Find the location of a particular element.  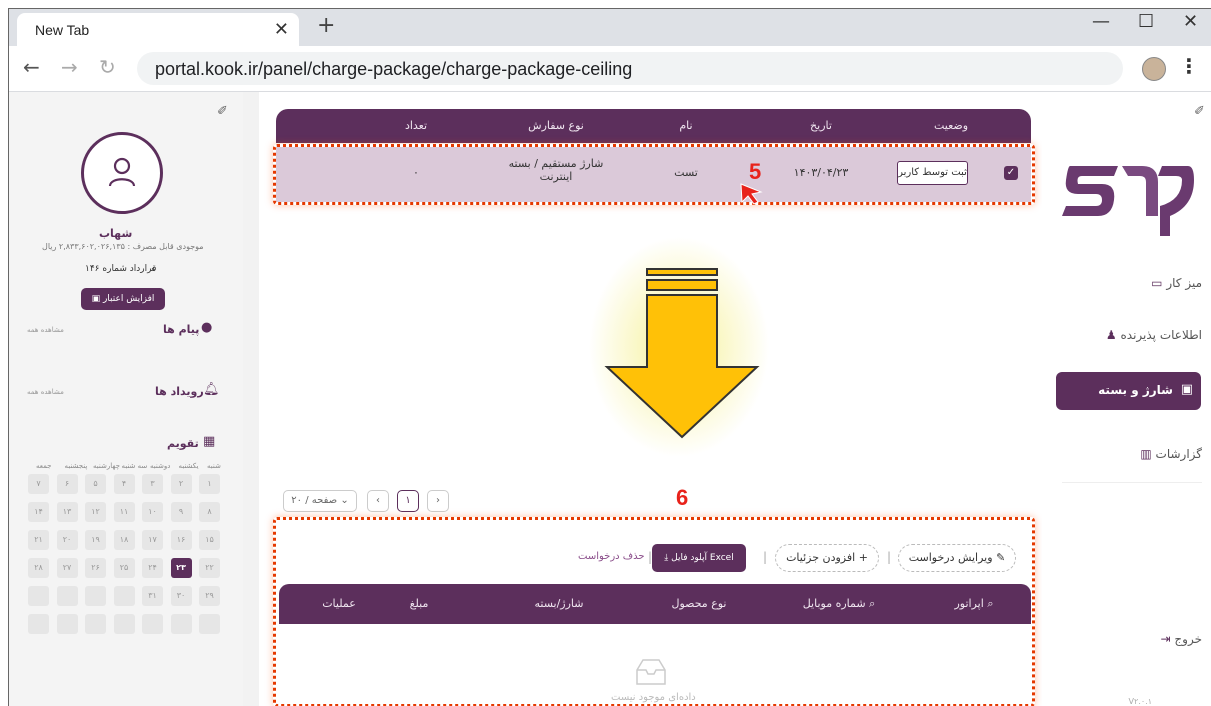

header-operator: اپراتور ⌕ is located at coordinates (974, 604).